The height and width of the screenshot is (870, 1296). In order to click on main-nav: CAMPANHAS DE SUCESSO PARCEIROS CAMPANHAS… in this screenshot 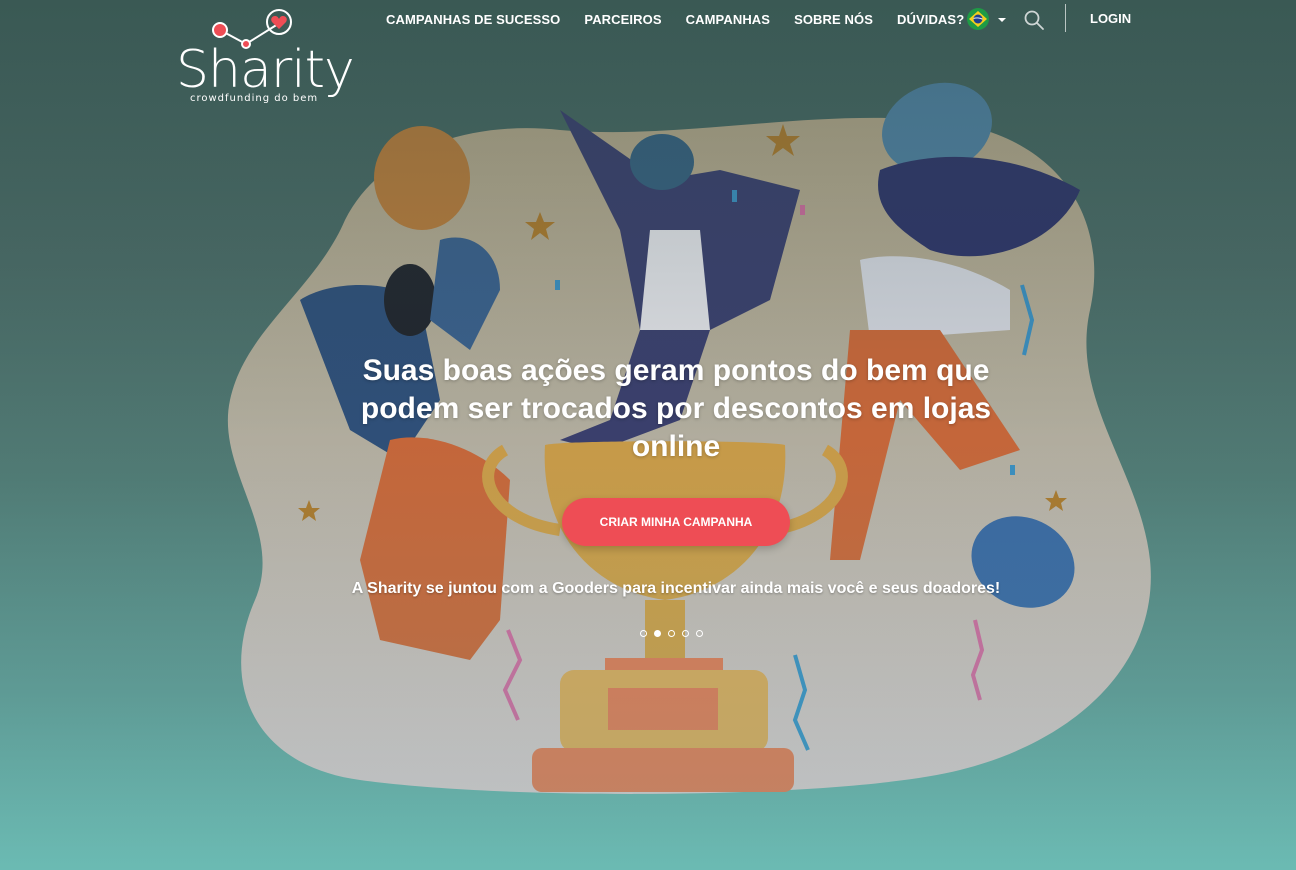, I will do `click(687, 19)`.